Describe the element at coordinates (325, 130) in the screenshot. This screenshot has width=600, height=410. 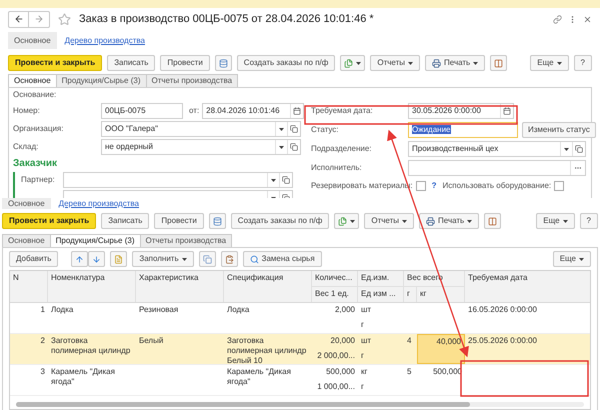
I see `field-label: Статус:` at that location.